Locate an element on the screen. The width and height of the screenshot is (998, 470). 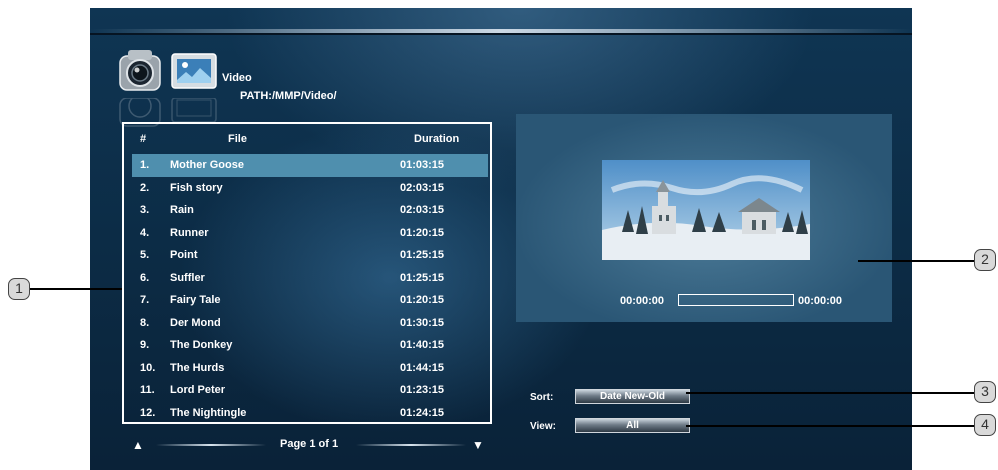
item-file-name: Suffler is located at coordinates (187, 277).